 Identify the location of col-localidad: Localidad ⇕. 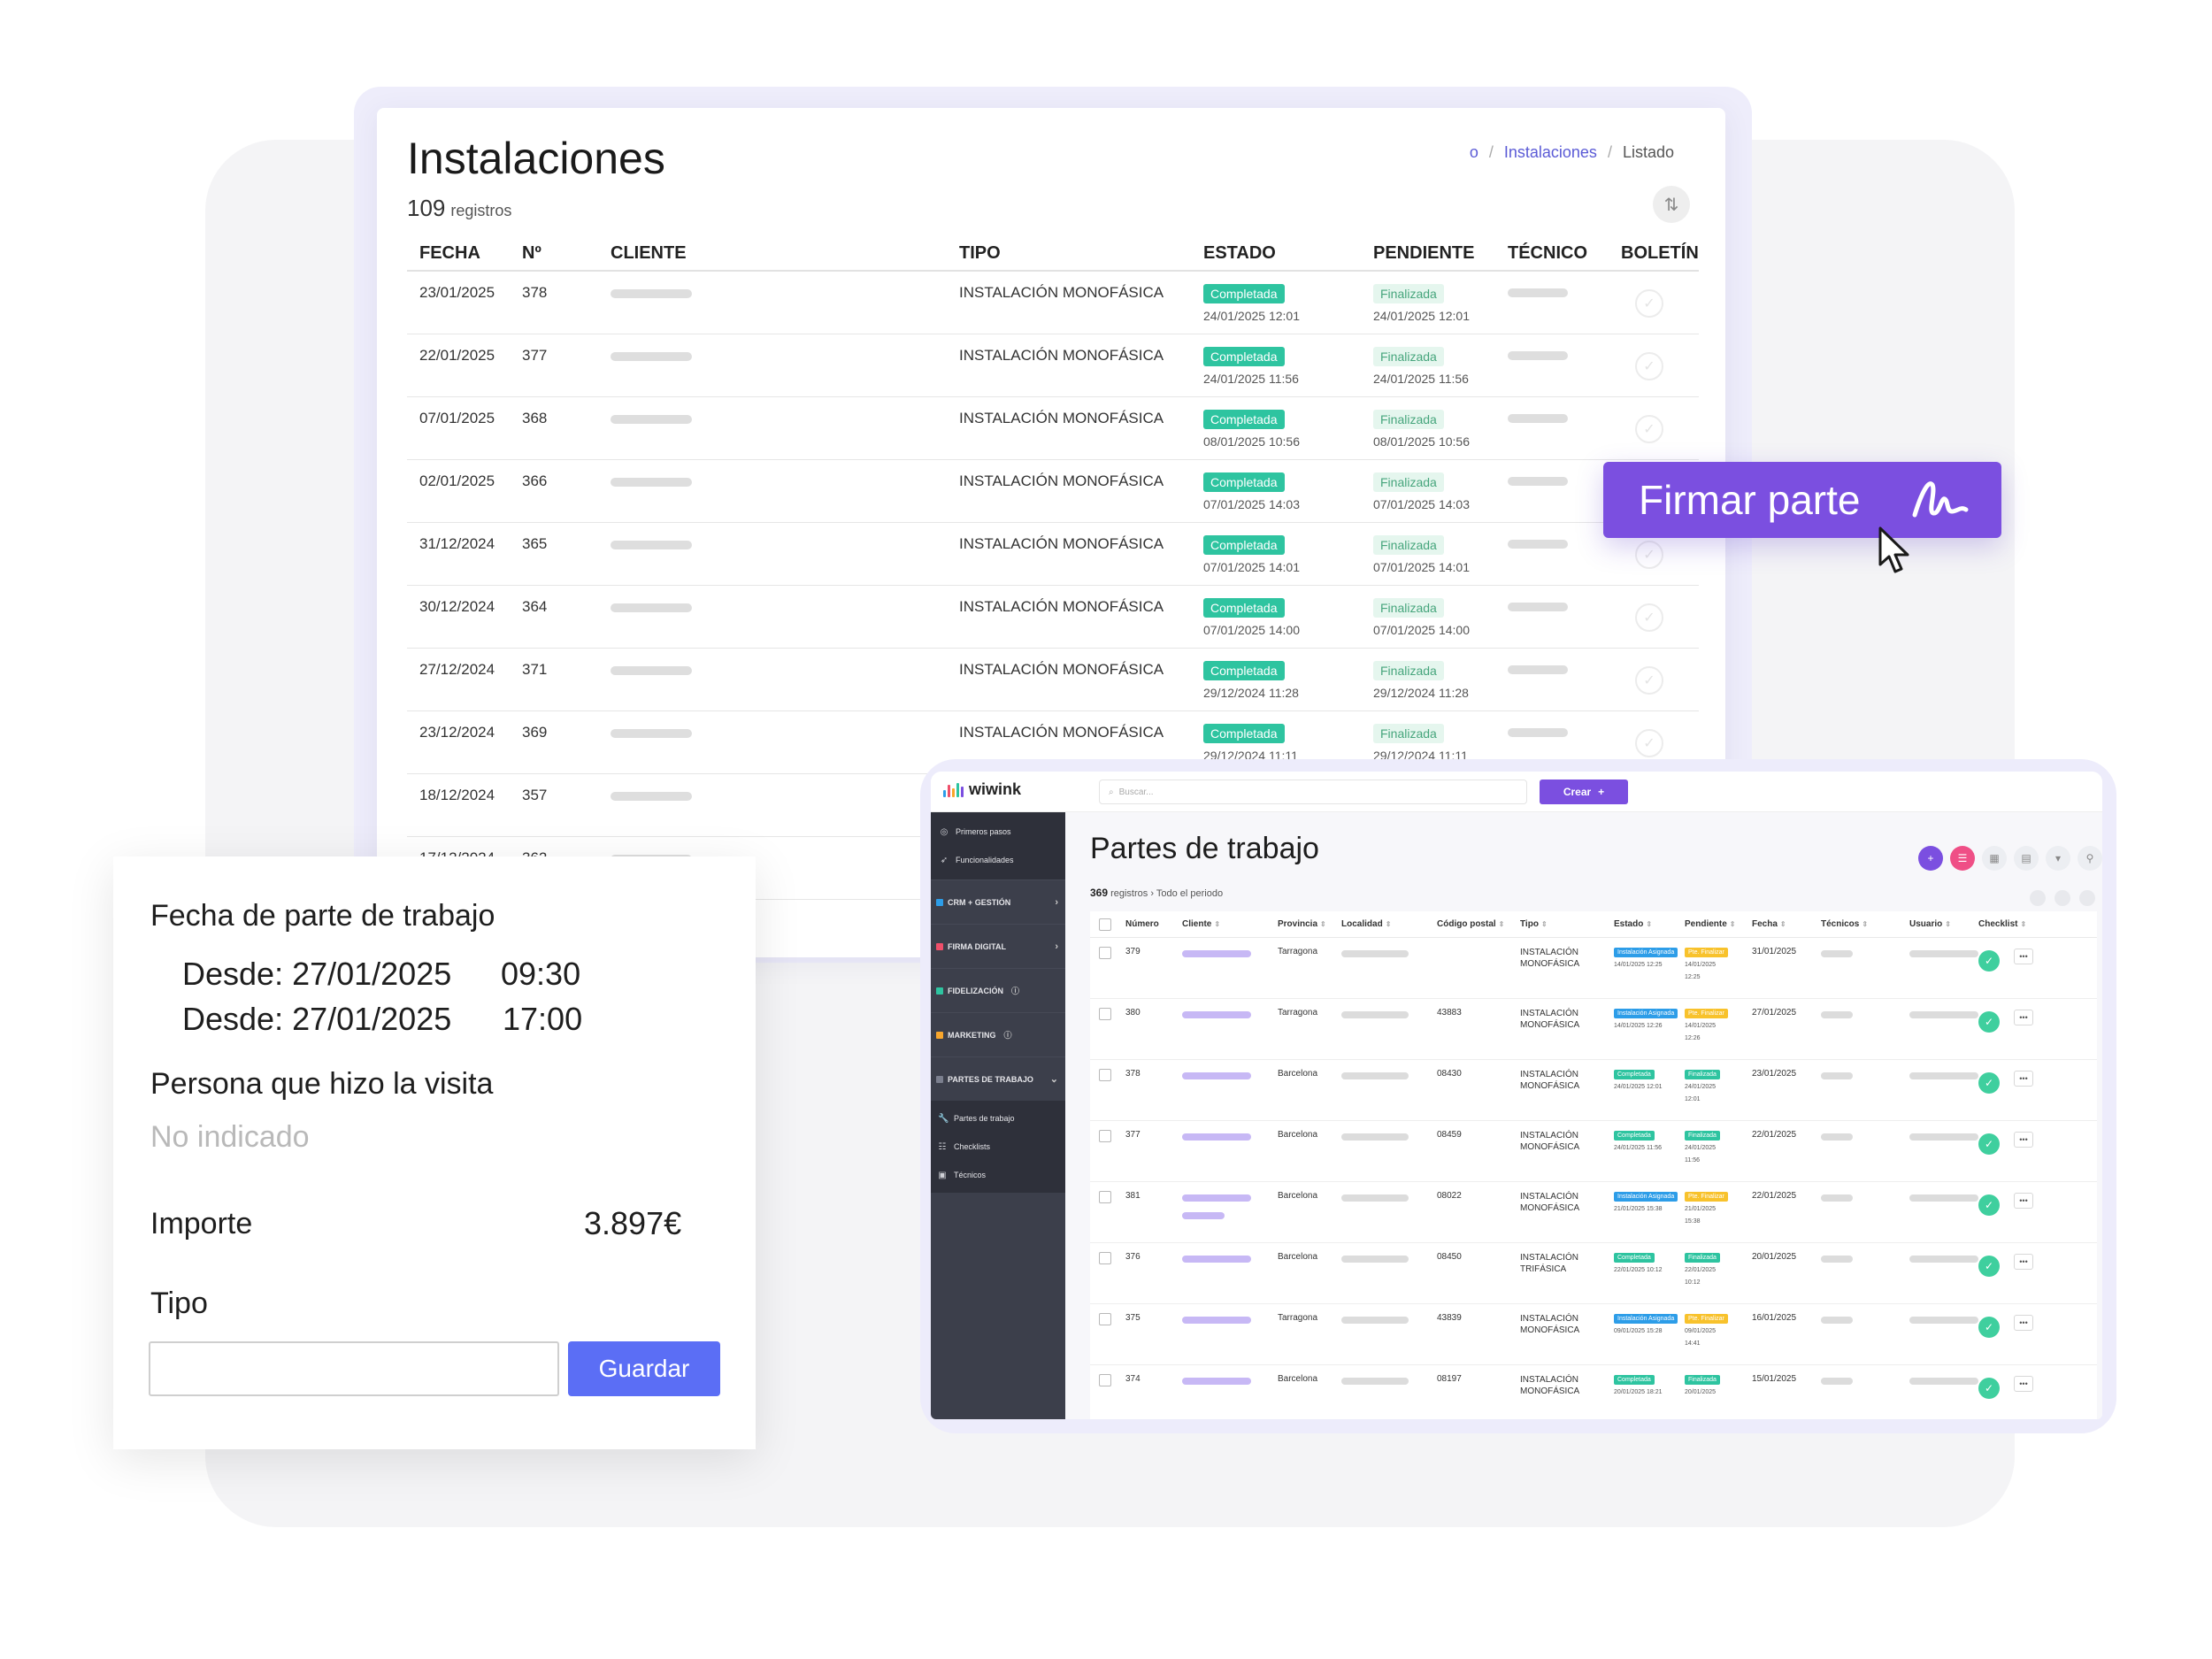
(1389, 924).